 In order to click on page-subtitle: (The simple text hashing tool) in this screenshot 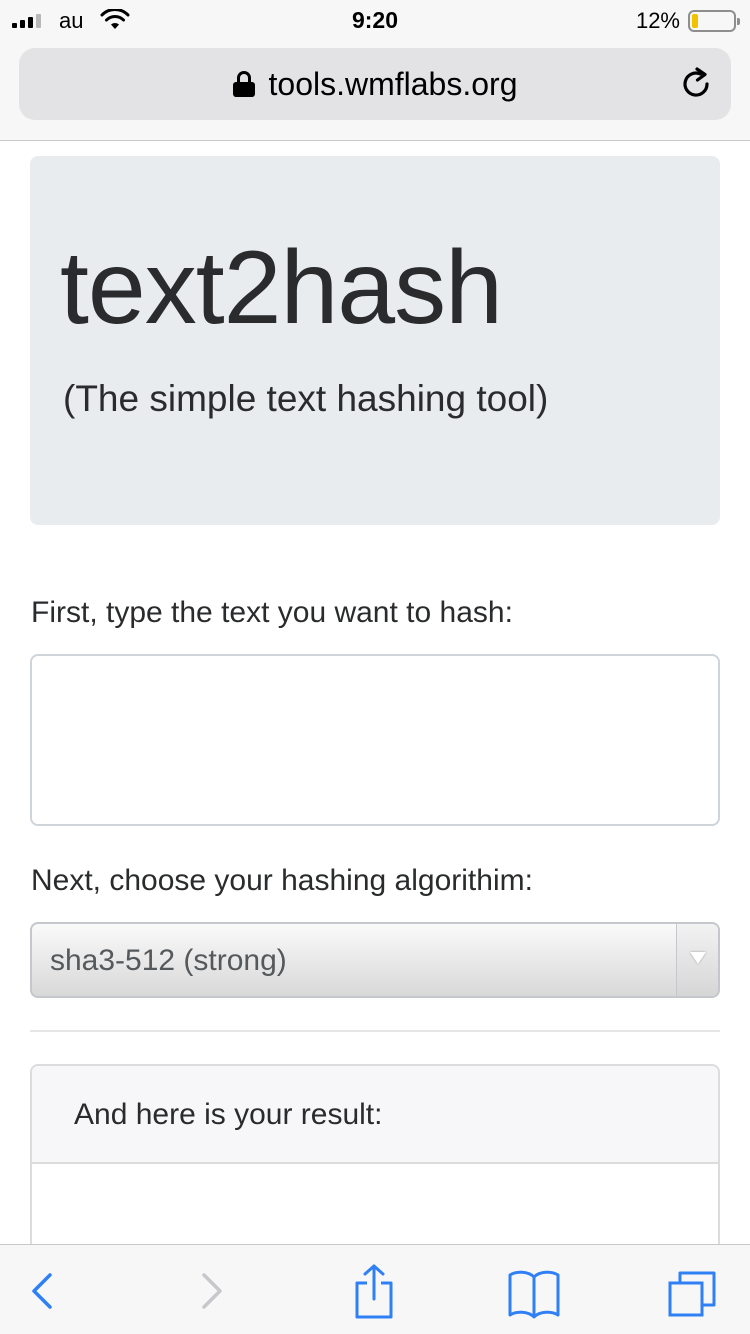, I will do `click(306, 398)`.